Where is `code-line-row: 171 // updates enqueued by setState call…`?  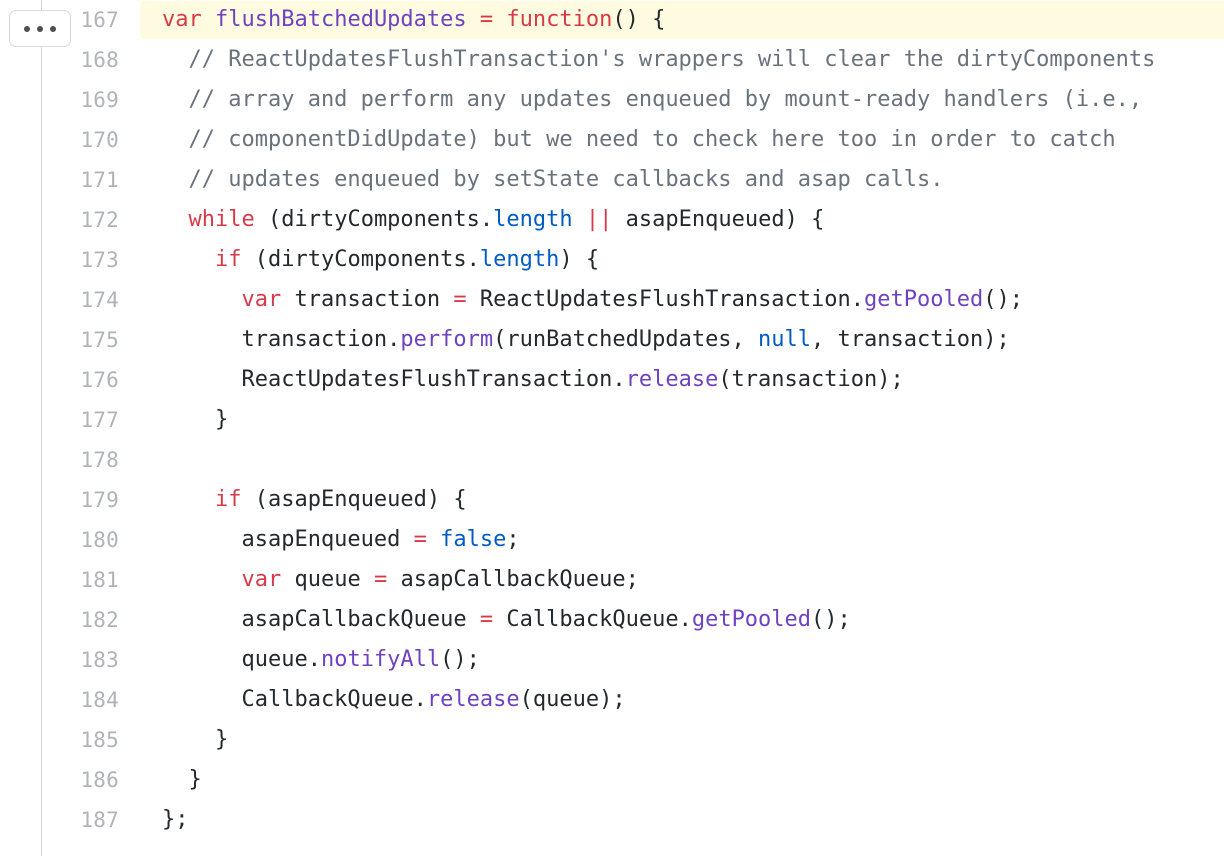 code-line-row: 171 // updates enqueued by setState call… is located at coordinates (612, 180).